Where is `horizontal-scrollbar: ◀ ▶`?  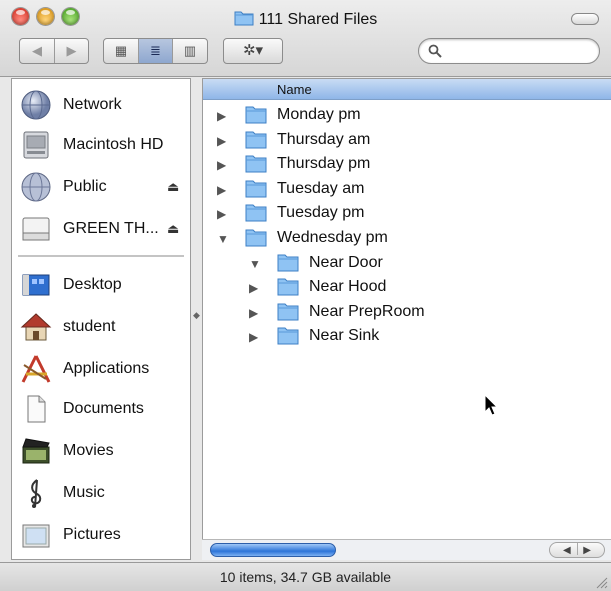
horizontal-scrollbar: ◀ ▶ is located at coordinates (406, 549).